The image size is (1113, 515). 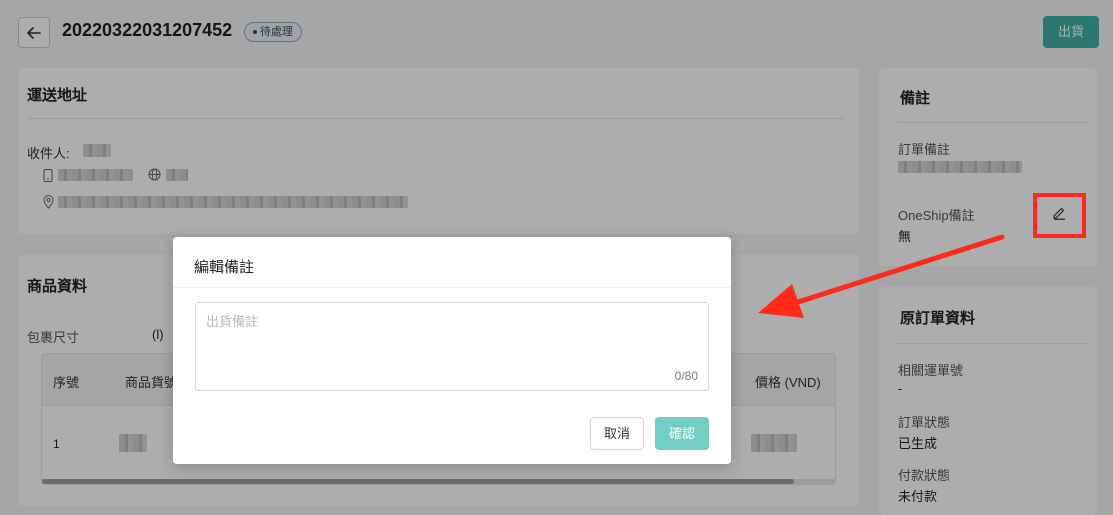 What do you see at coordinates (1059, 215) in the screenshot?
I see `annotation-highlight-box` at bounding box center [1059, 215].